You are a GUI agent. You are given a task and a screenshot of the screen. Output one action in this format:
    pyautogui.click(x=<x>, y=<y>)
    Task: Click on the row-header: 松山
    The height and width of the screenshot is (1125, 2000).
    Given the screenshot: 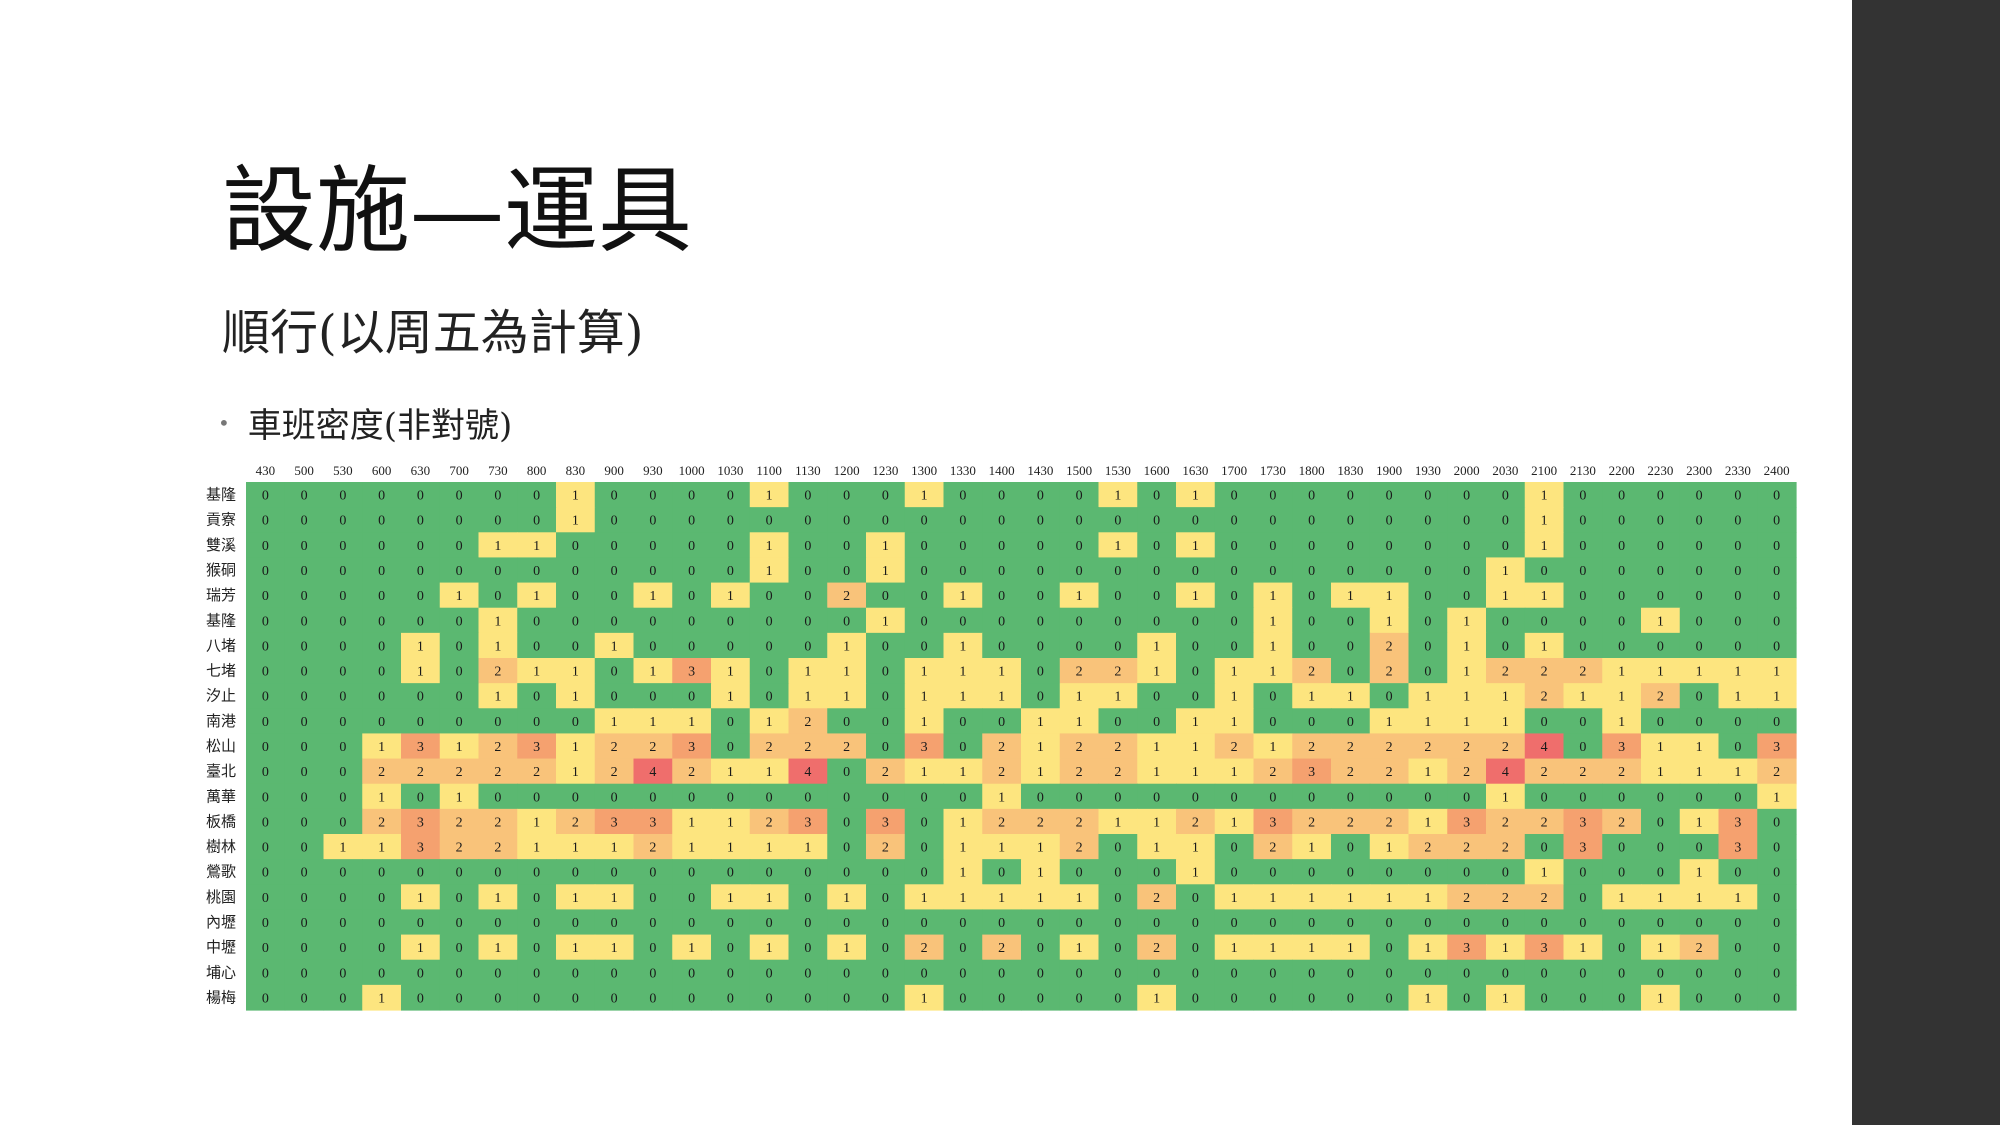 What is the action you would take?
    pyautogui.click(x=221, y=746)
    